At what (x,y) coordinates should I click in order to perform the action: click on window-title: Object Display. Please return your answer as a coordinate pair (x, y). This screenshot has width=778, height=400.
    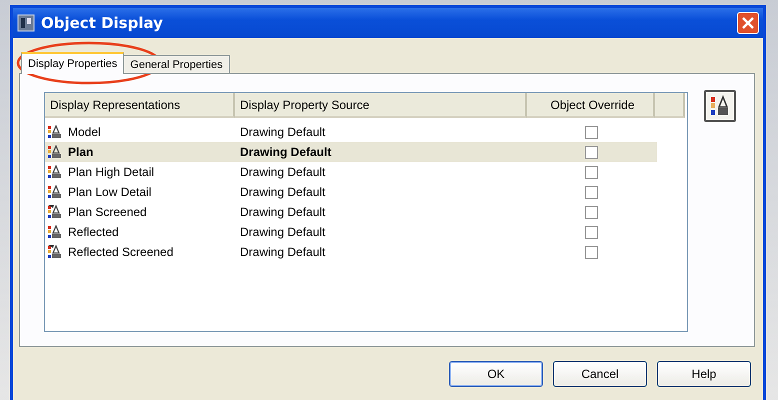
    Looking at the image, I should click on (102, 23).